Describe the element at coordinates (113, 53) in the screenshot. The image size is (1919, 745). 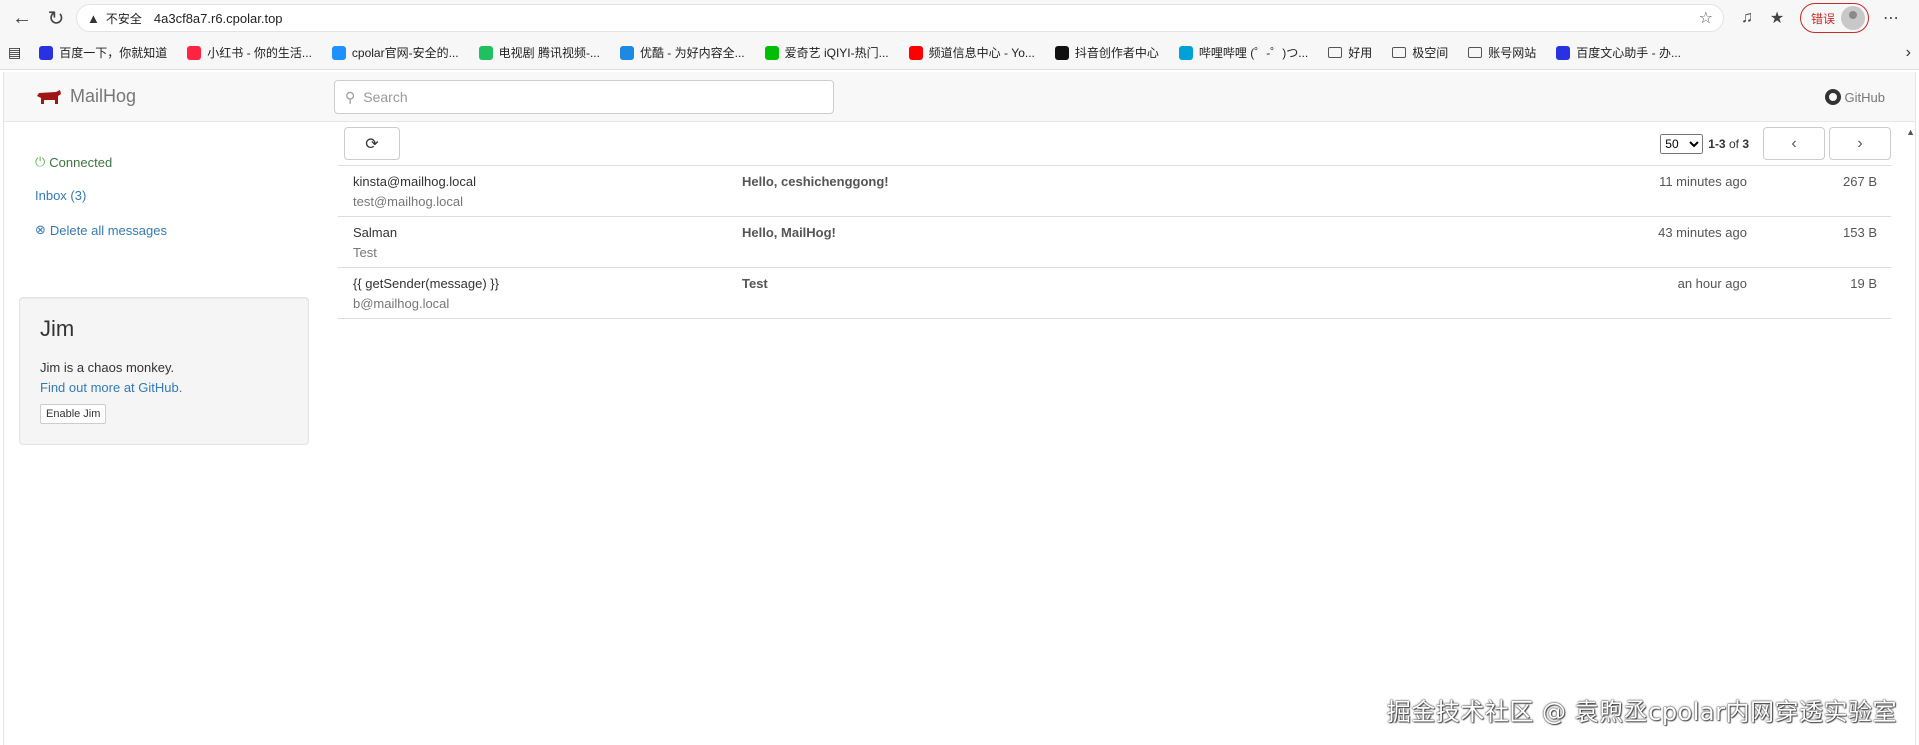
I see `bookmark-label: 百度一下，你就知道` at that location.